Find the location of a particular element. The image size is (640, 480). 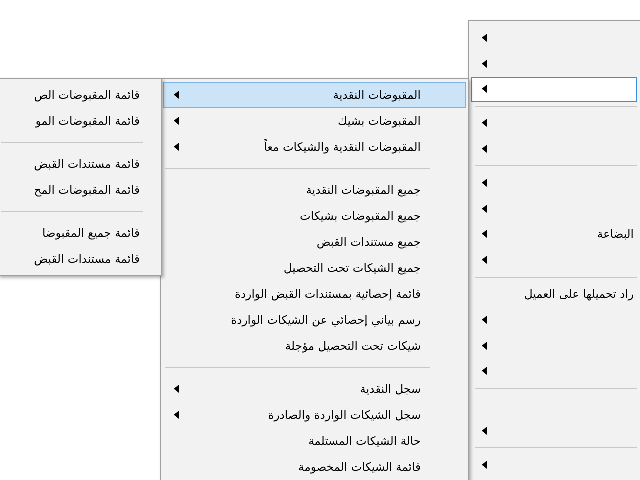

menu-item: البضاعة is located at coordinates (554, 235).